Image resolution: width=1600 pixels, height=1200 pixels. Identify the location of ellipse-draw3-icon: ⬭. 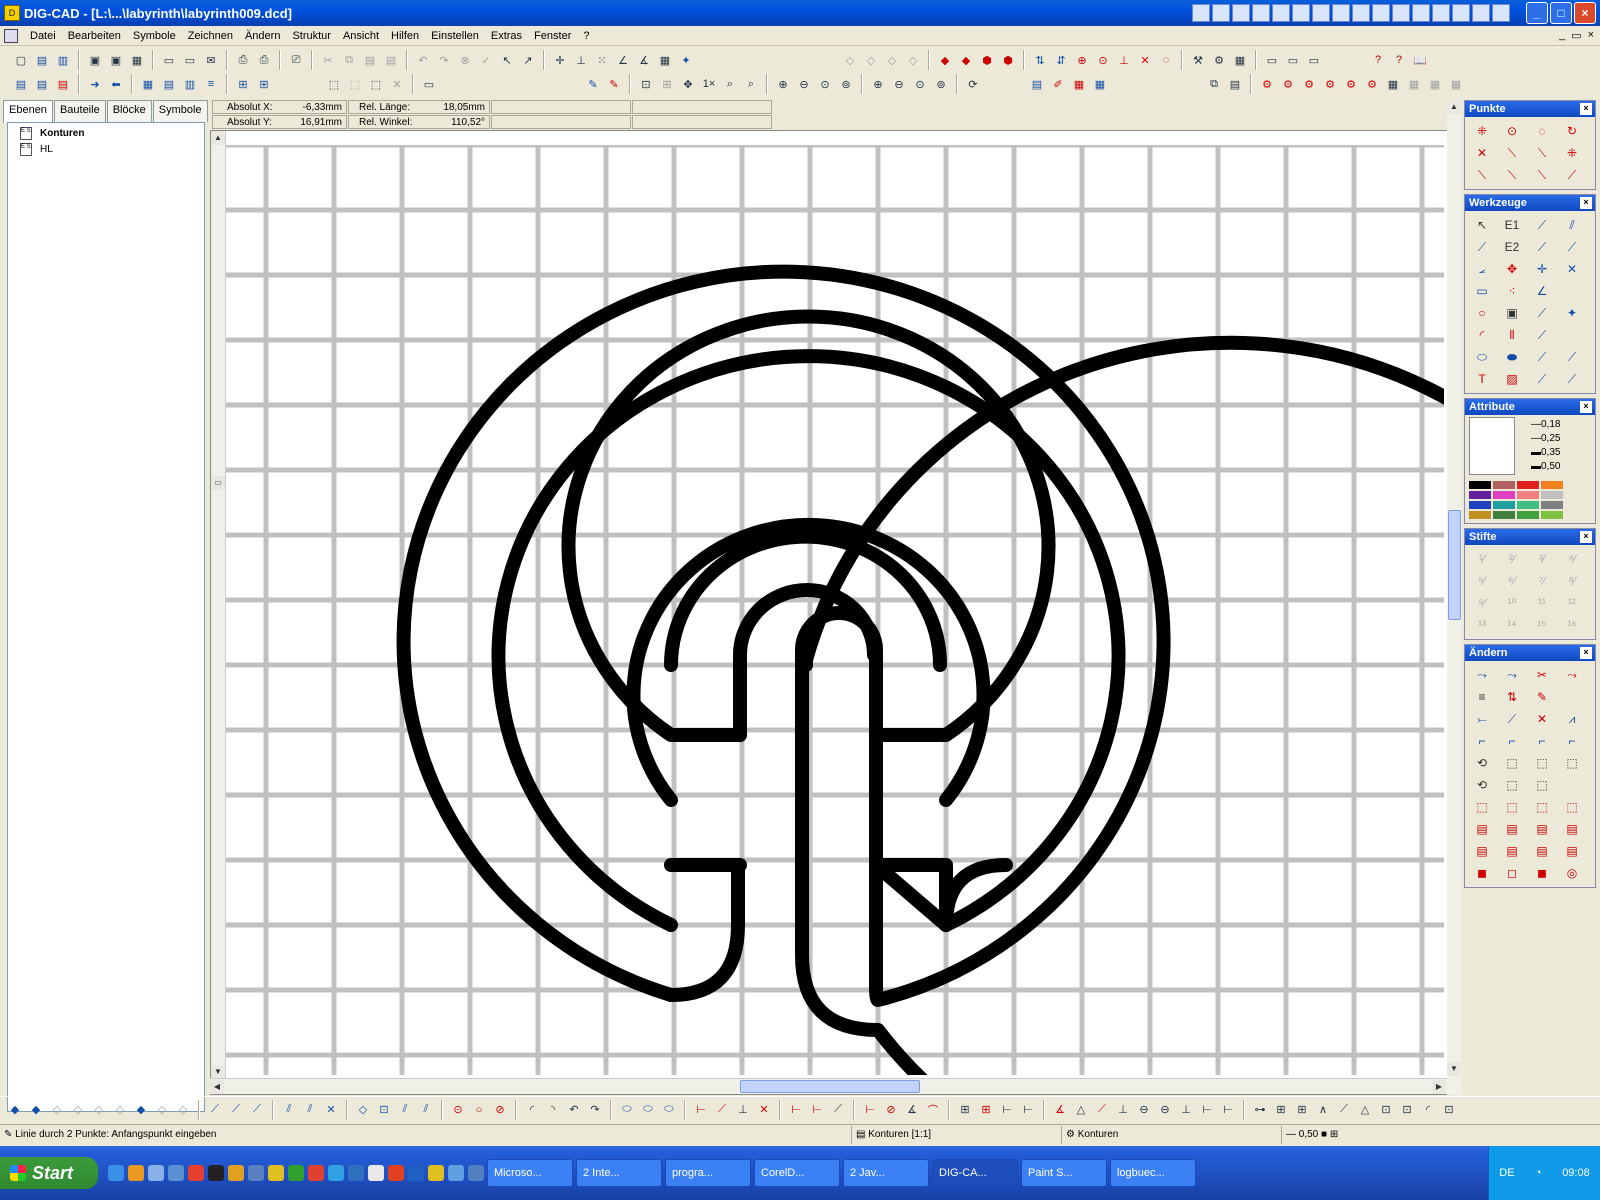
(669, 1110).